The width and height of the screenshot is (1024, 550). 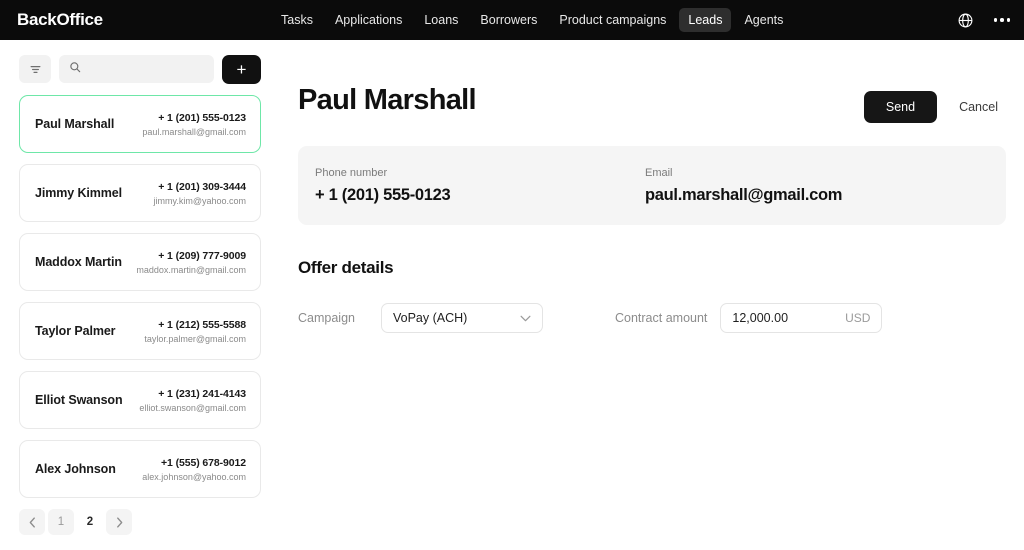 What do you see at coordinates (900, 107) in the screenshot?
I see `send-button: Send` at bounding box center [900, 107].